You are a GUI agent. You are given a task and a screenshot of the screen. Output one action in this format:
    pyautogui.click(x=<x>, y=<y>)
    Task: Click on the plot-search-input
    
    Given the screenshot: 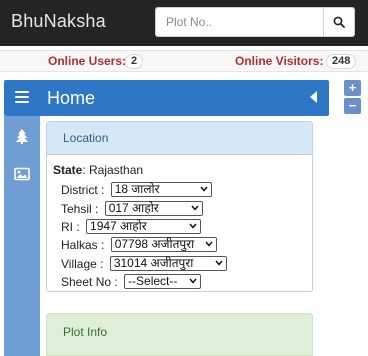 What is the action you would take?
    pyautogui.click(x=240, y=22)
    